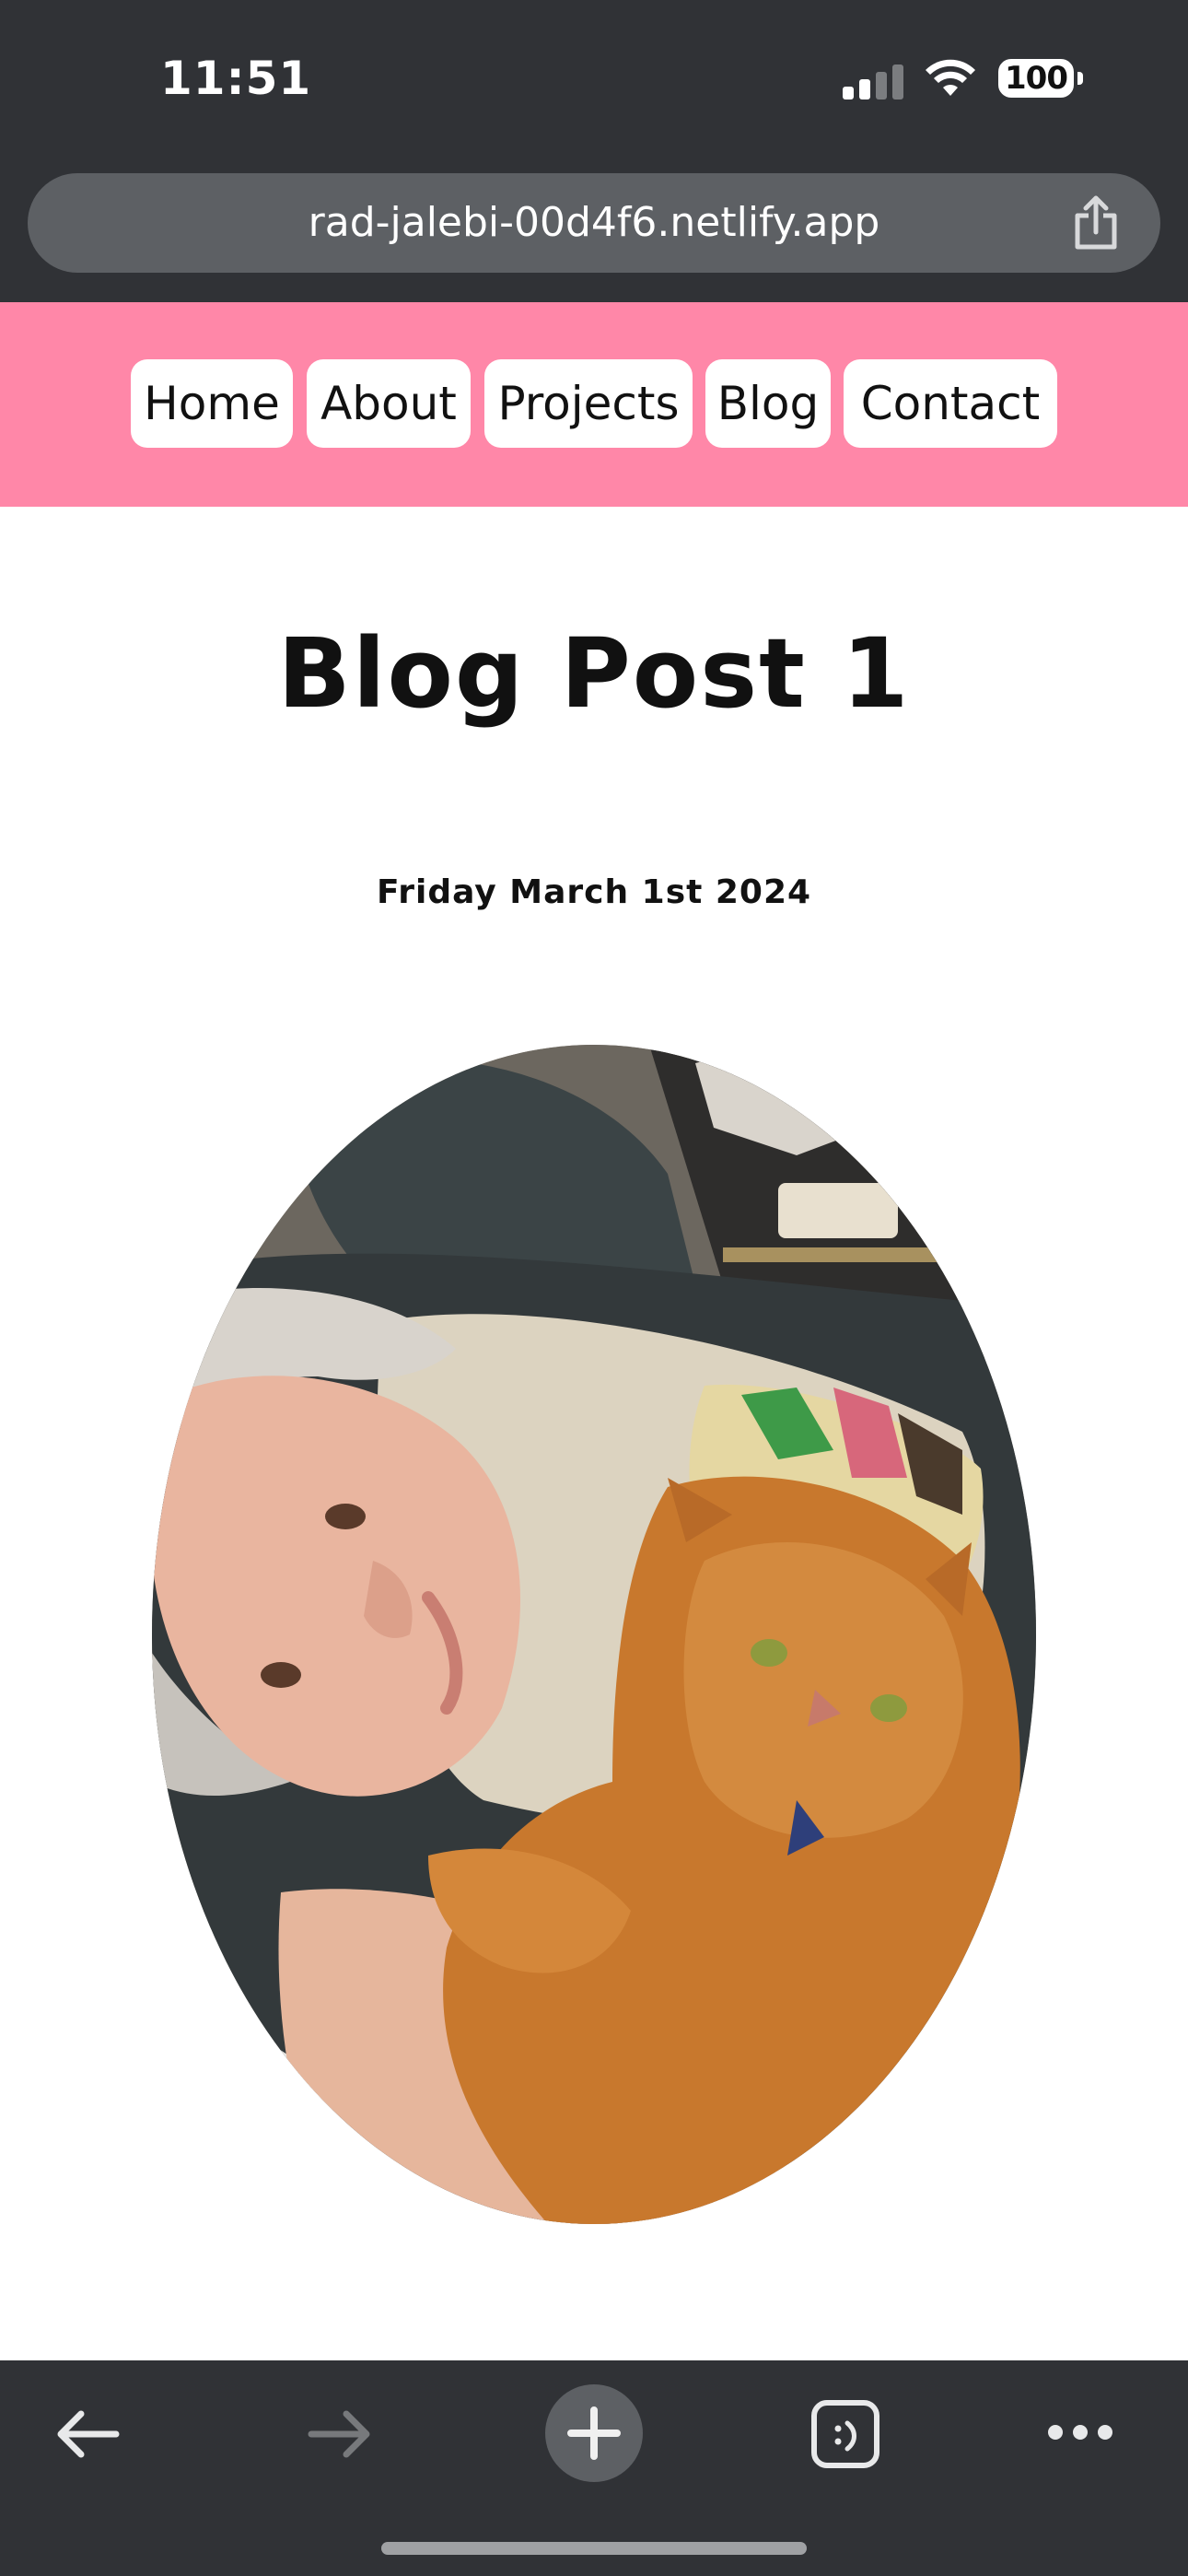 Image resolution: width=1188 pixels, height=2576 pixels. What do you see at coordinates (951, 77) in the screenshot?
I see `wifi-icon` at bounding box center [951, 77].